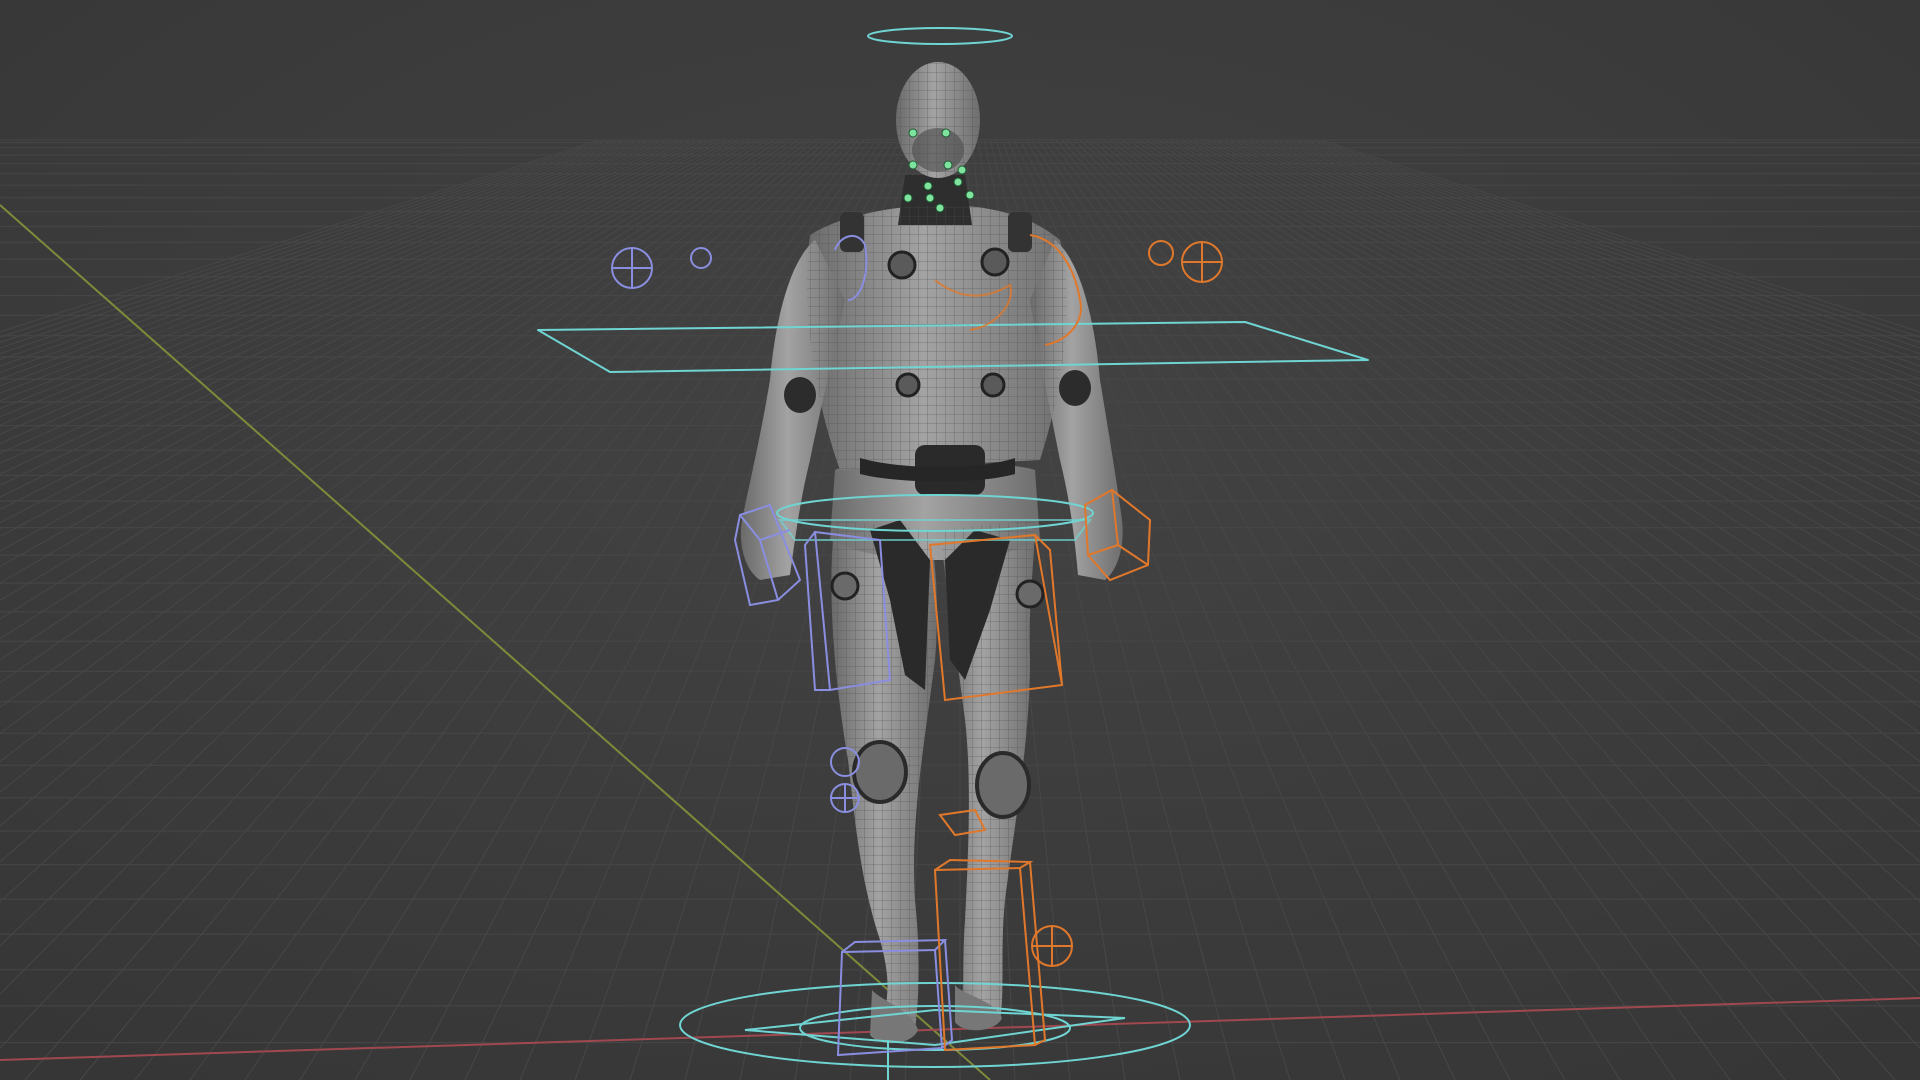 The image size is (1920, 1080). What do you see at coordinates (902, 265) in the screenshot?
I see `chest-plate-left` at bounding box center [902, 265].